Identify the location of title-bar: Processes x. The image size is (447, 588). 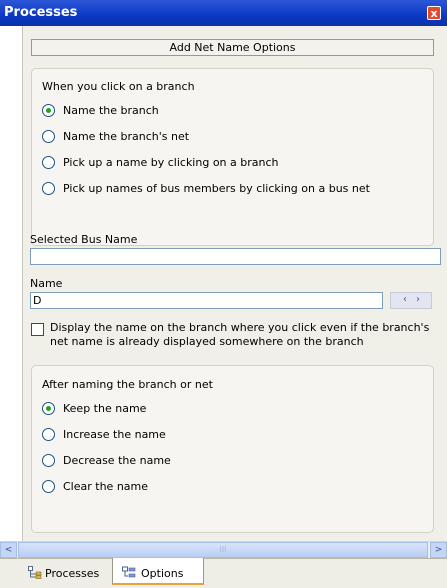
(223, 13).